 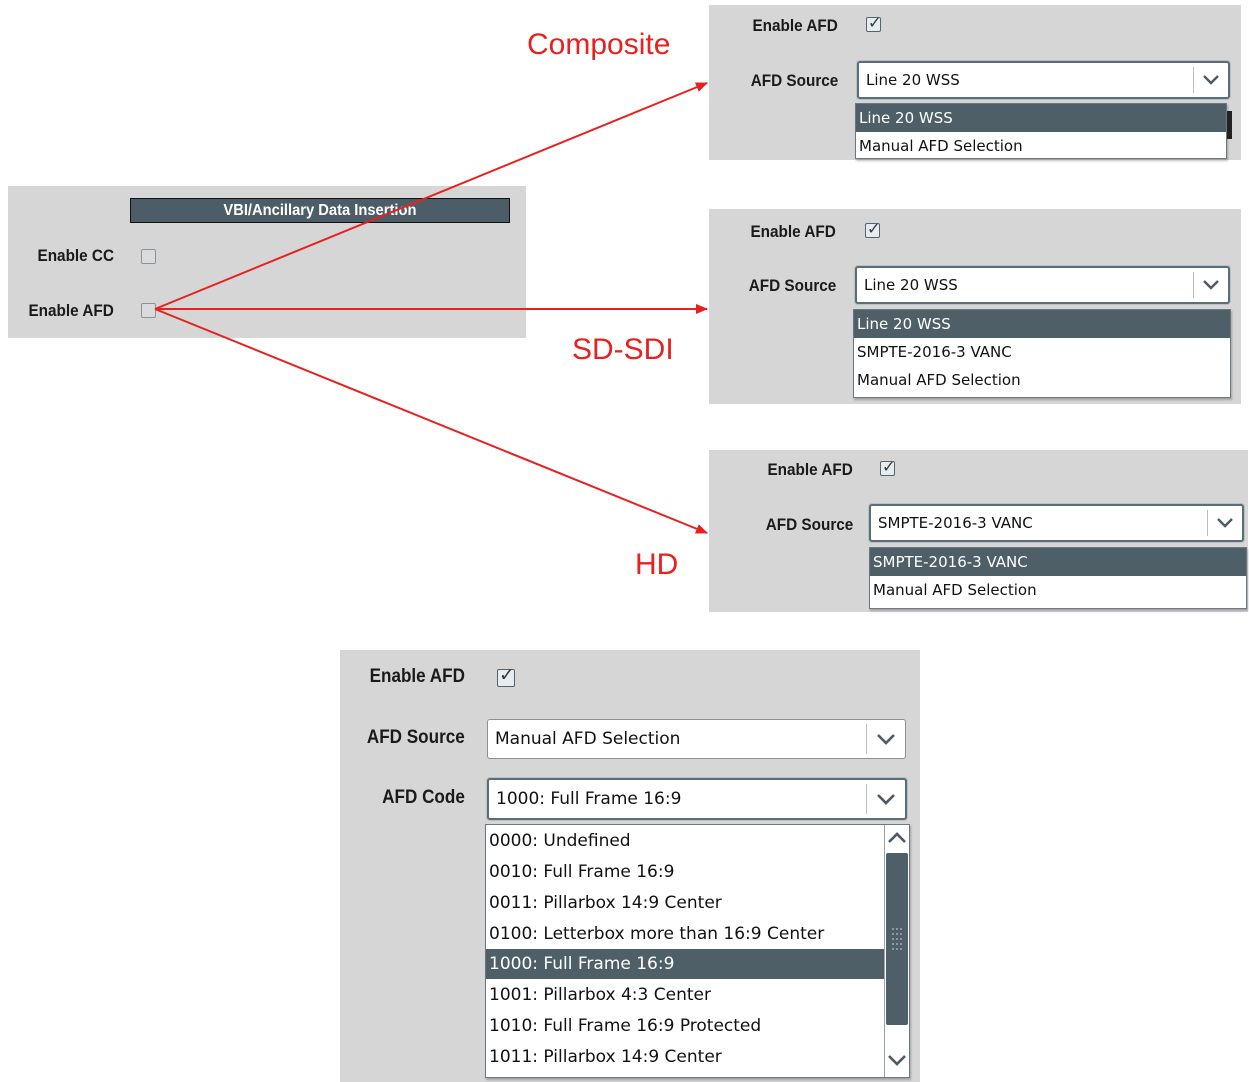 I want to click on scrollbar-thumb, so click(x=897, y=939).